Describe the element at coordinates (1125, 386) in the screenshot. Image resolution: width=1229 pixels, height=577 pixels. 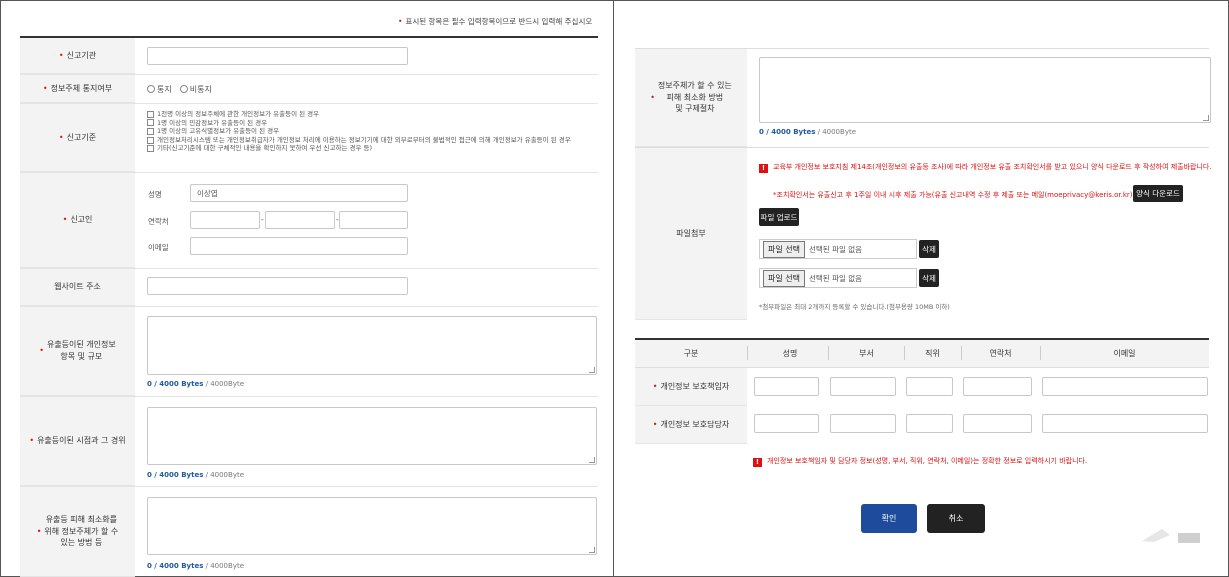
I see `manager-email-input` at that location.